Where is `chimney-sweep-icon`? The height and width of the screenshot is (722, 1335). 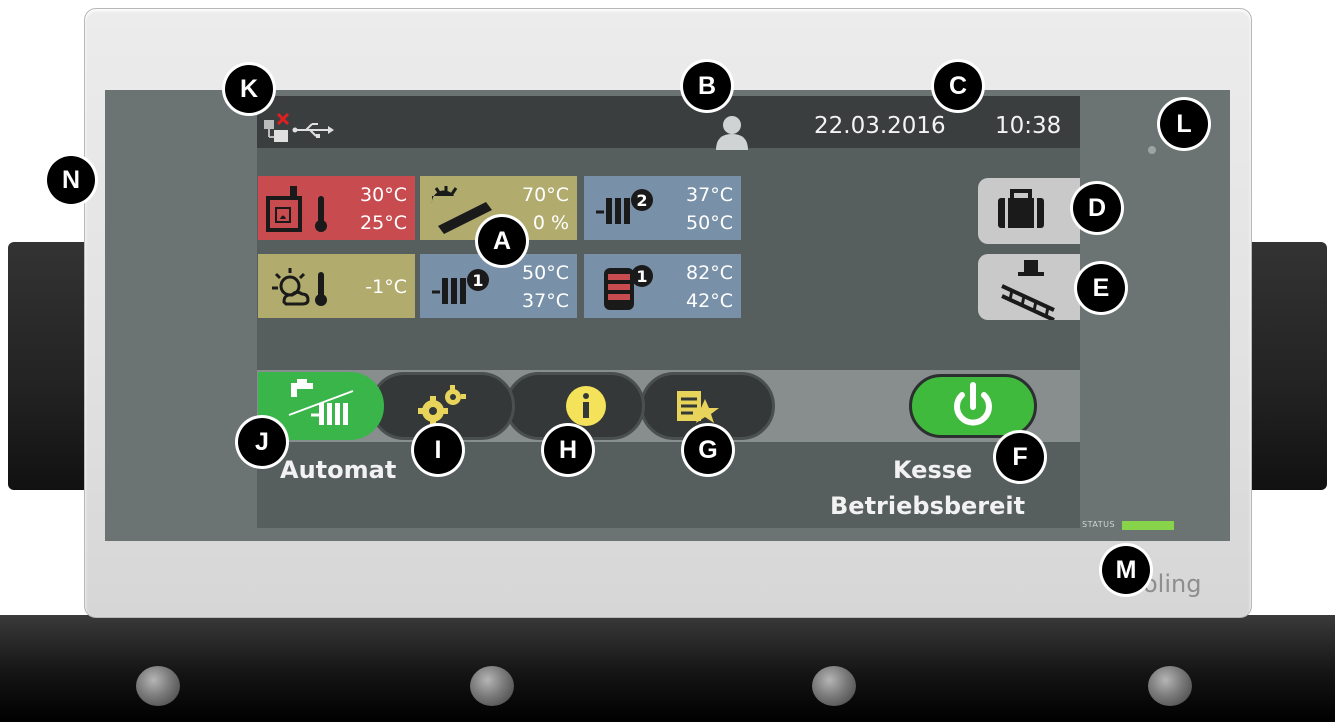
chimney-sweep-icon is located at coordinates (1028, 291).